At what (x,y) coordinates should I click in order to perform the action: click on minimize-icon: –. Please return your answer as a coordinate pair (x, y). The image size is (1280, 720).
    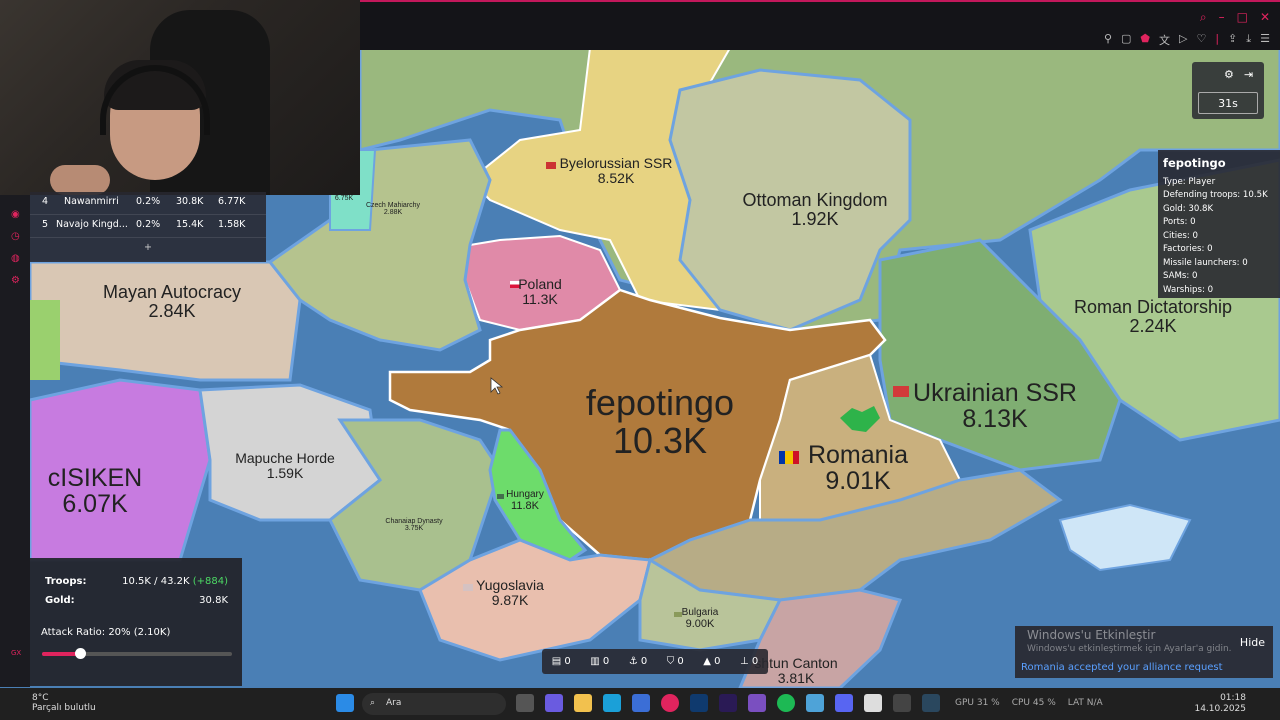
    Looking at the image, I should click on (1222, 17).